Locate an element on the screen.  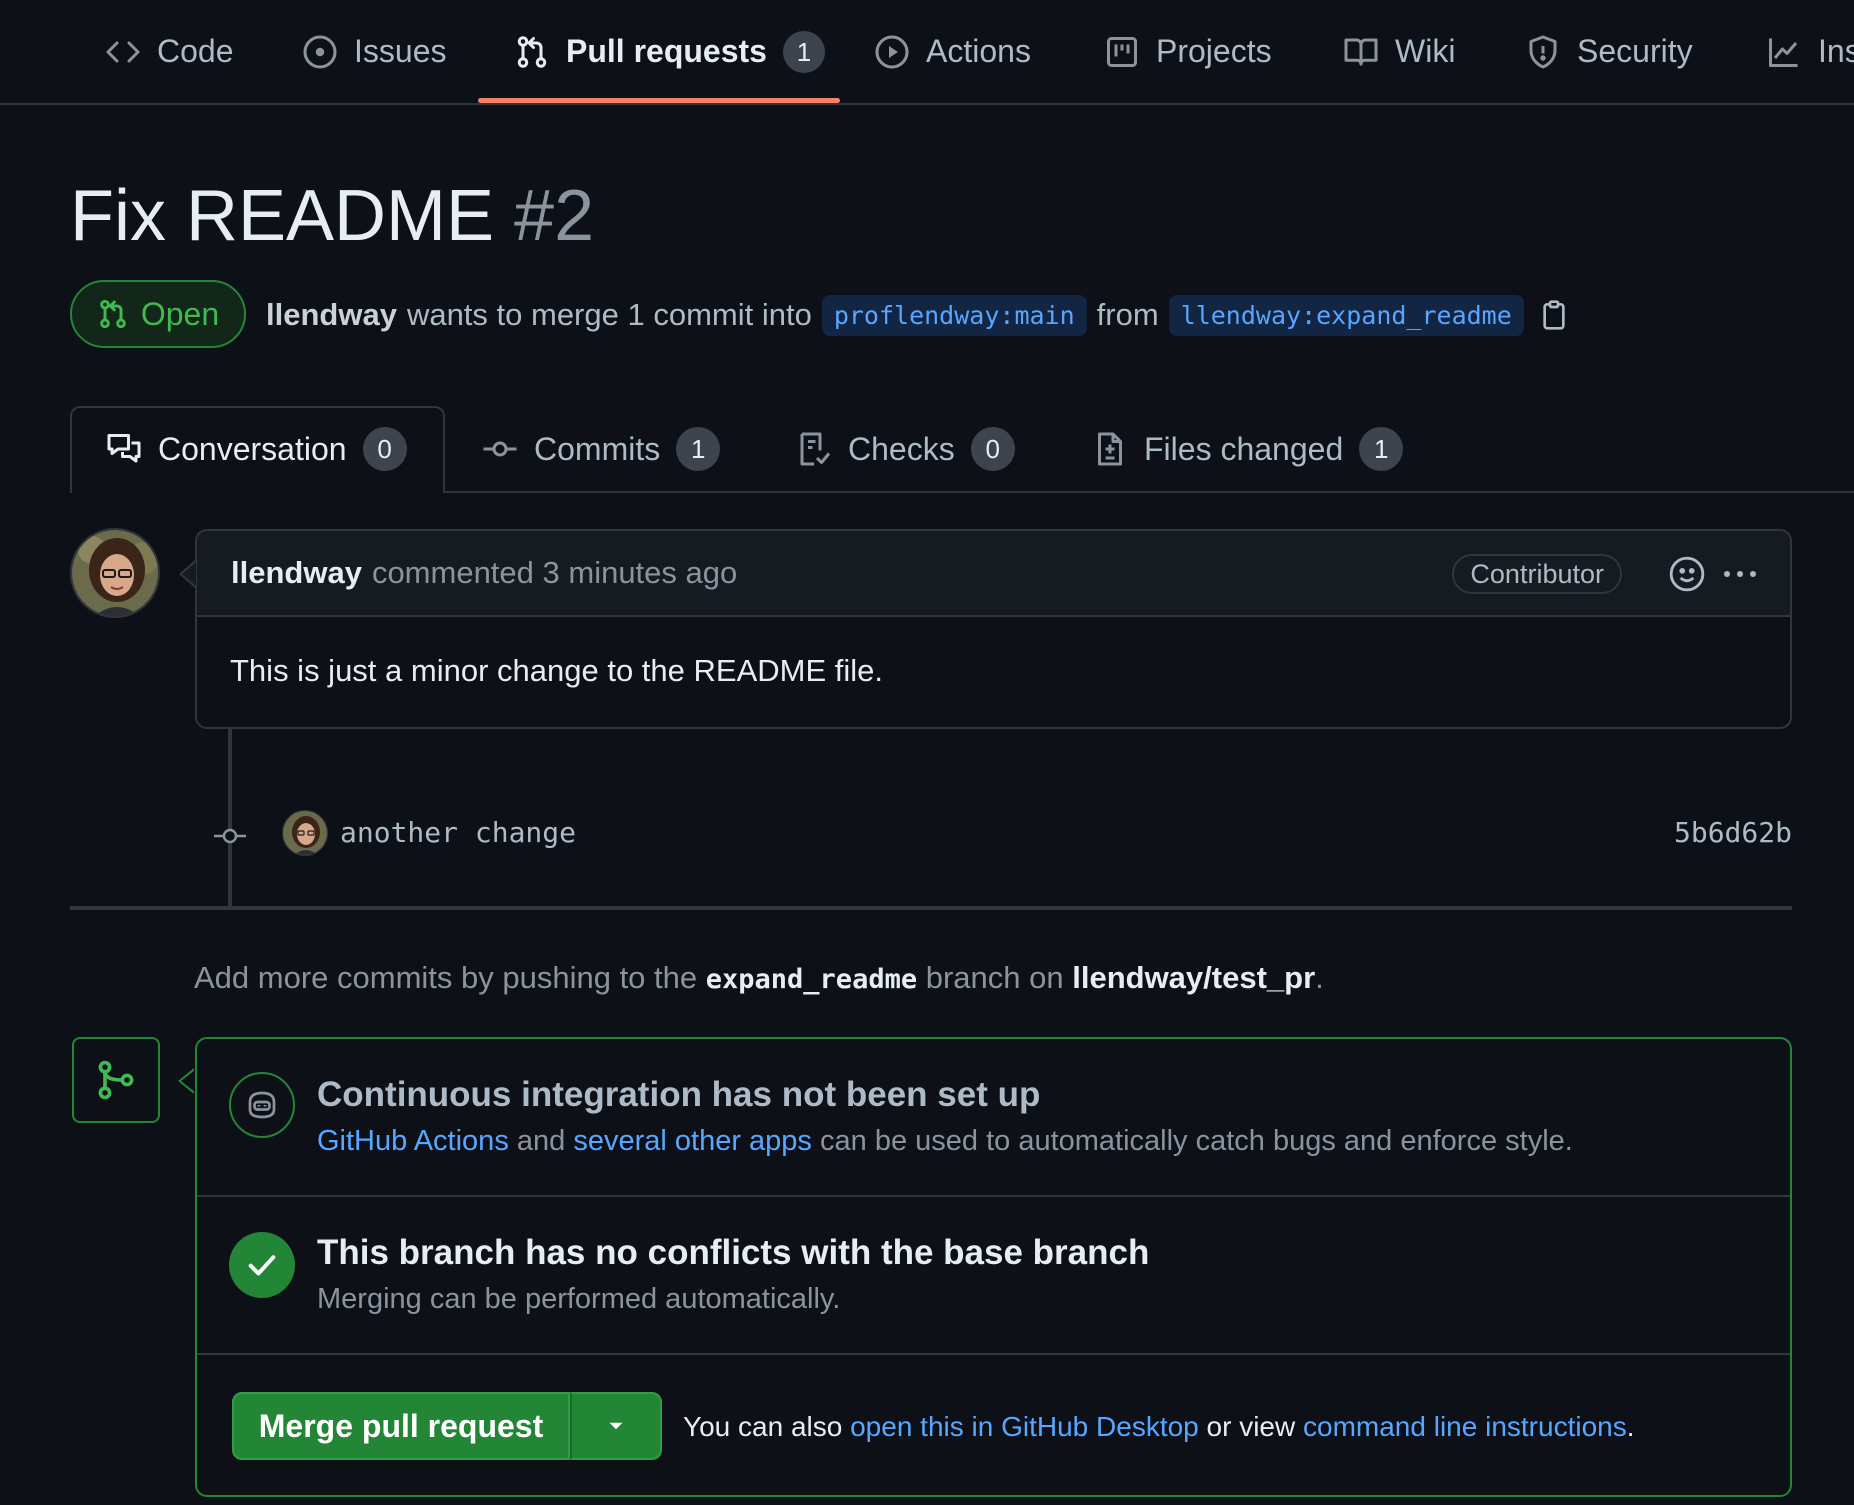
merge-status-icon is located at coordinates (116, 1080).